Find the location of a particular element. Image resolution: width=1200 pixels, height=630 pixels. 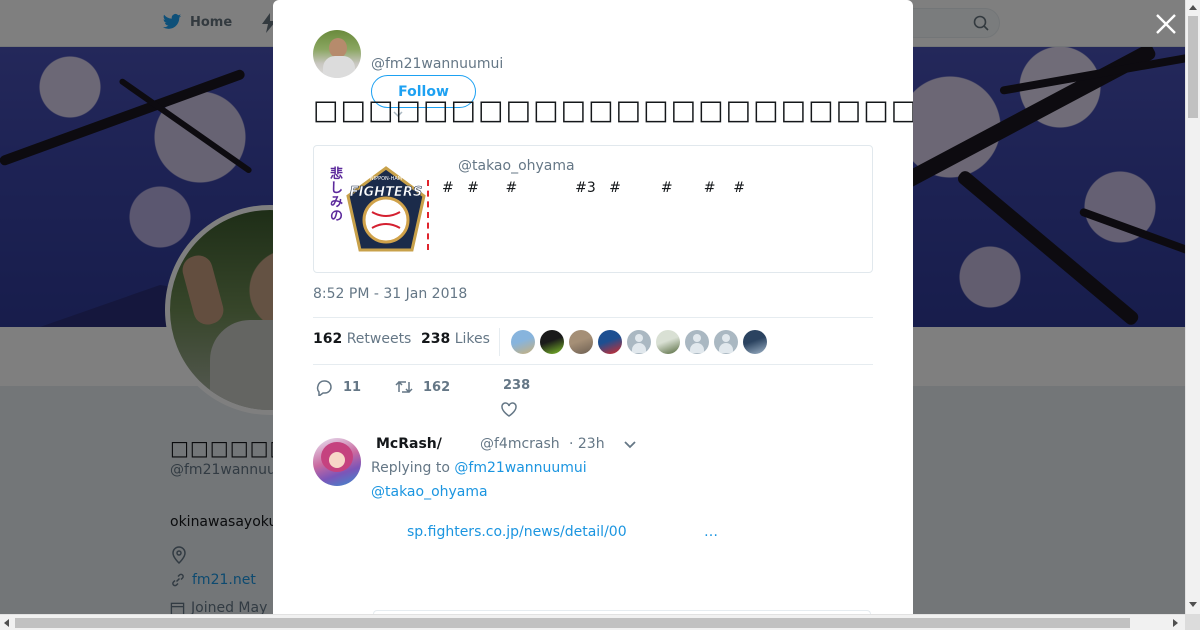

tweet-stats: 162 Retweets 238 Likes is located at coordinates (593, 341).